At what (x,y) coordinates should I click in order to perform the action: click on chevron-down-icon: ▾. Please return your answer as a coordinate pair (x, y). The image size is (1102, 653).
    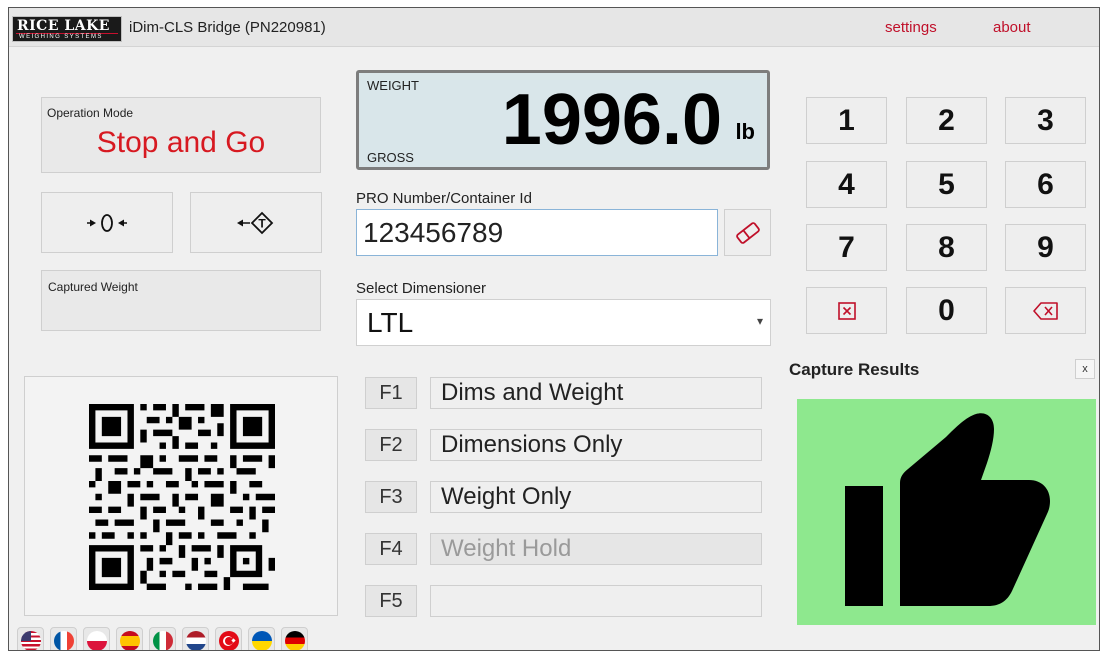
    Looking at the image, I should click on (759, 321).